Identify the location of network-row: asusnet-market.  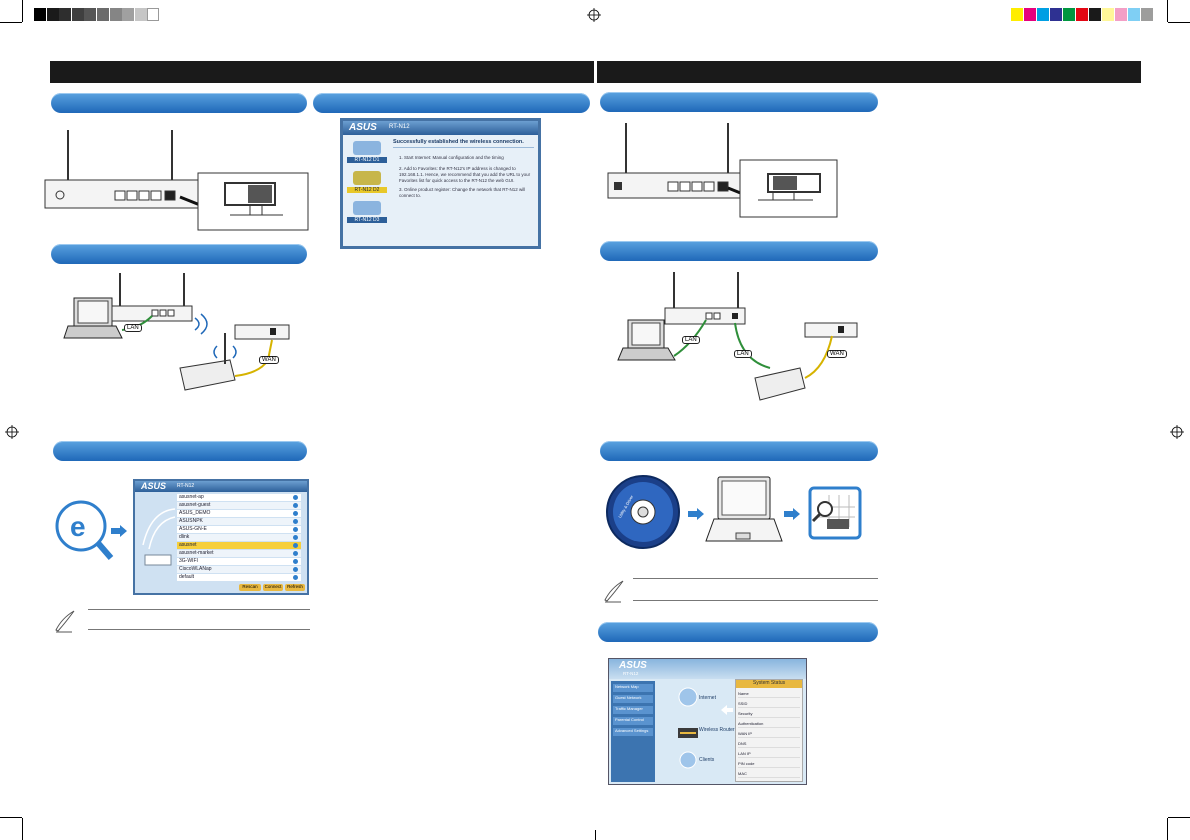
(239, 553).